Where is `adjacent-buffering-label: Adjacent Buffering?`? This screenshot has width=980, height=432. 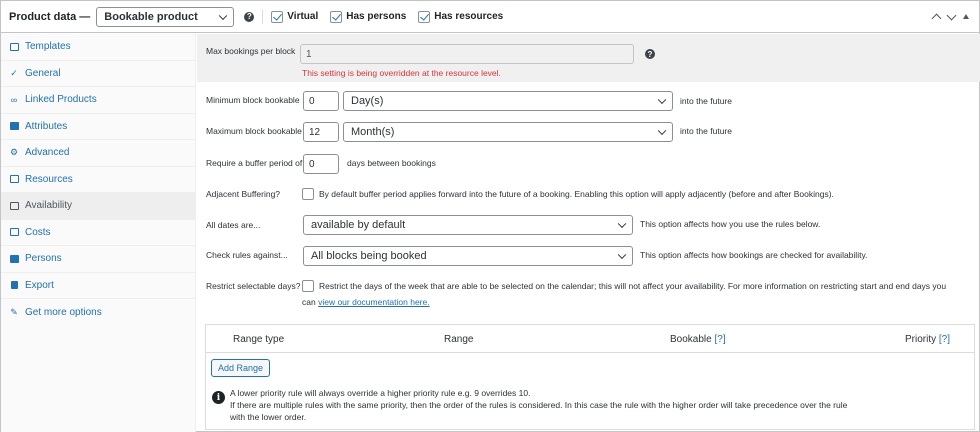
adjacent-buffering-label: Adjacent Buffering? is located at coordinates (243, 194).